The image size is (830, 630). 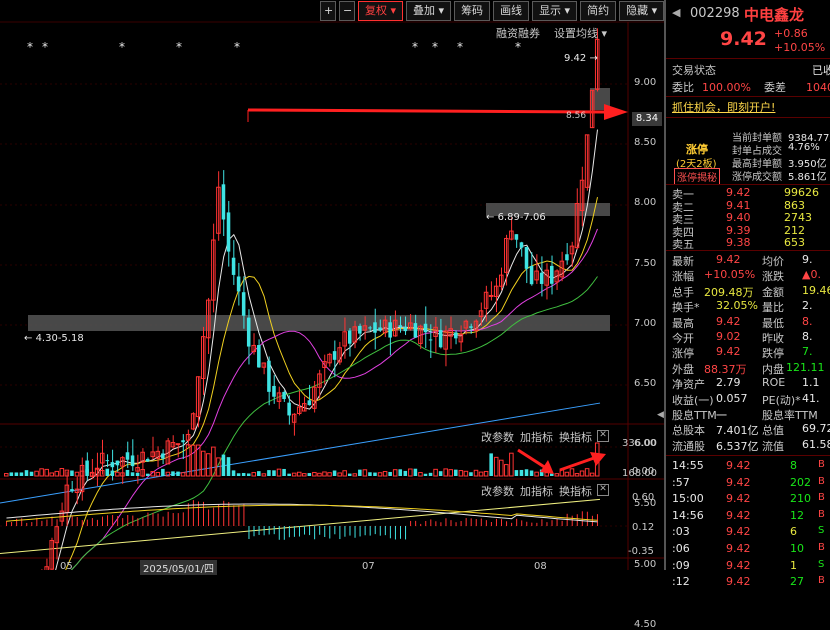 I want to click on macd-jiazhibiao-button: 加指标, so click(x=536, y=491).